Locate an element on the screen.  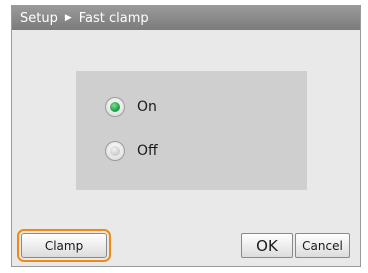
option-off-label: Off is located at coordinates (147, 151).